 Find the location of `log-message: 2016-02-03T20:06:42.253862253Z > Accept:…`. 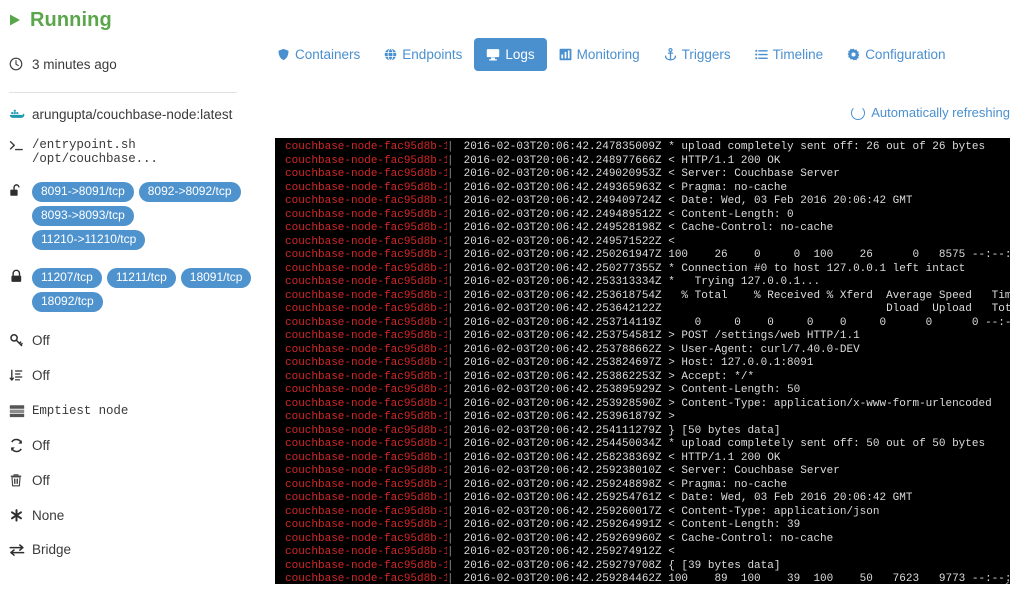

log-message: 2016-02-03T20:06:42.253862253Z > Accept:… is located at coordinates (606, 376).